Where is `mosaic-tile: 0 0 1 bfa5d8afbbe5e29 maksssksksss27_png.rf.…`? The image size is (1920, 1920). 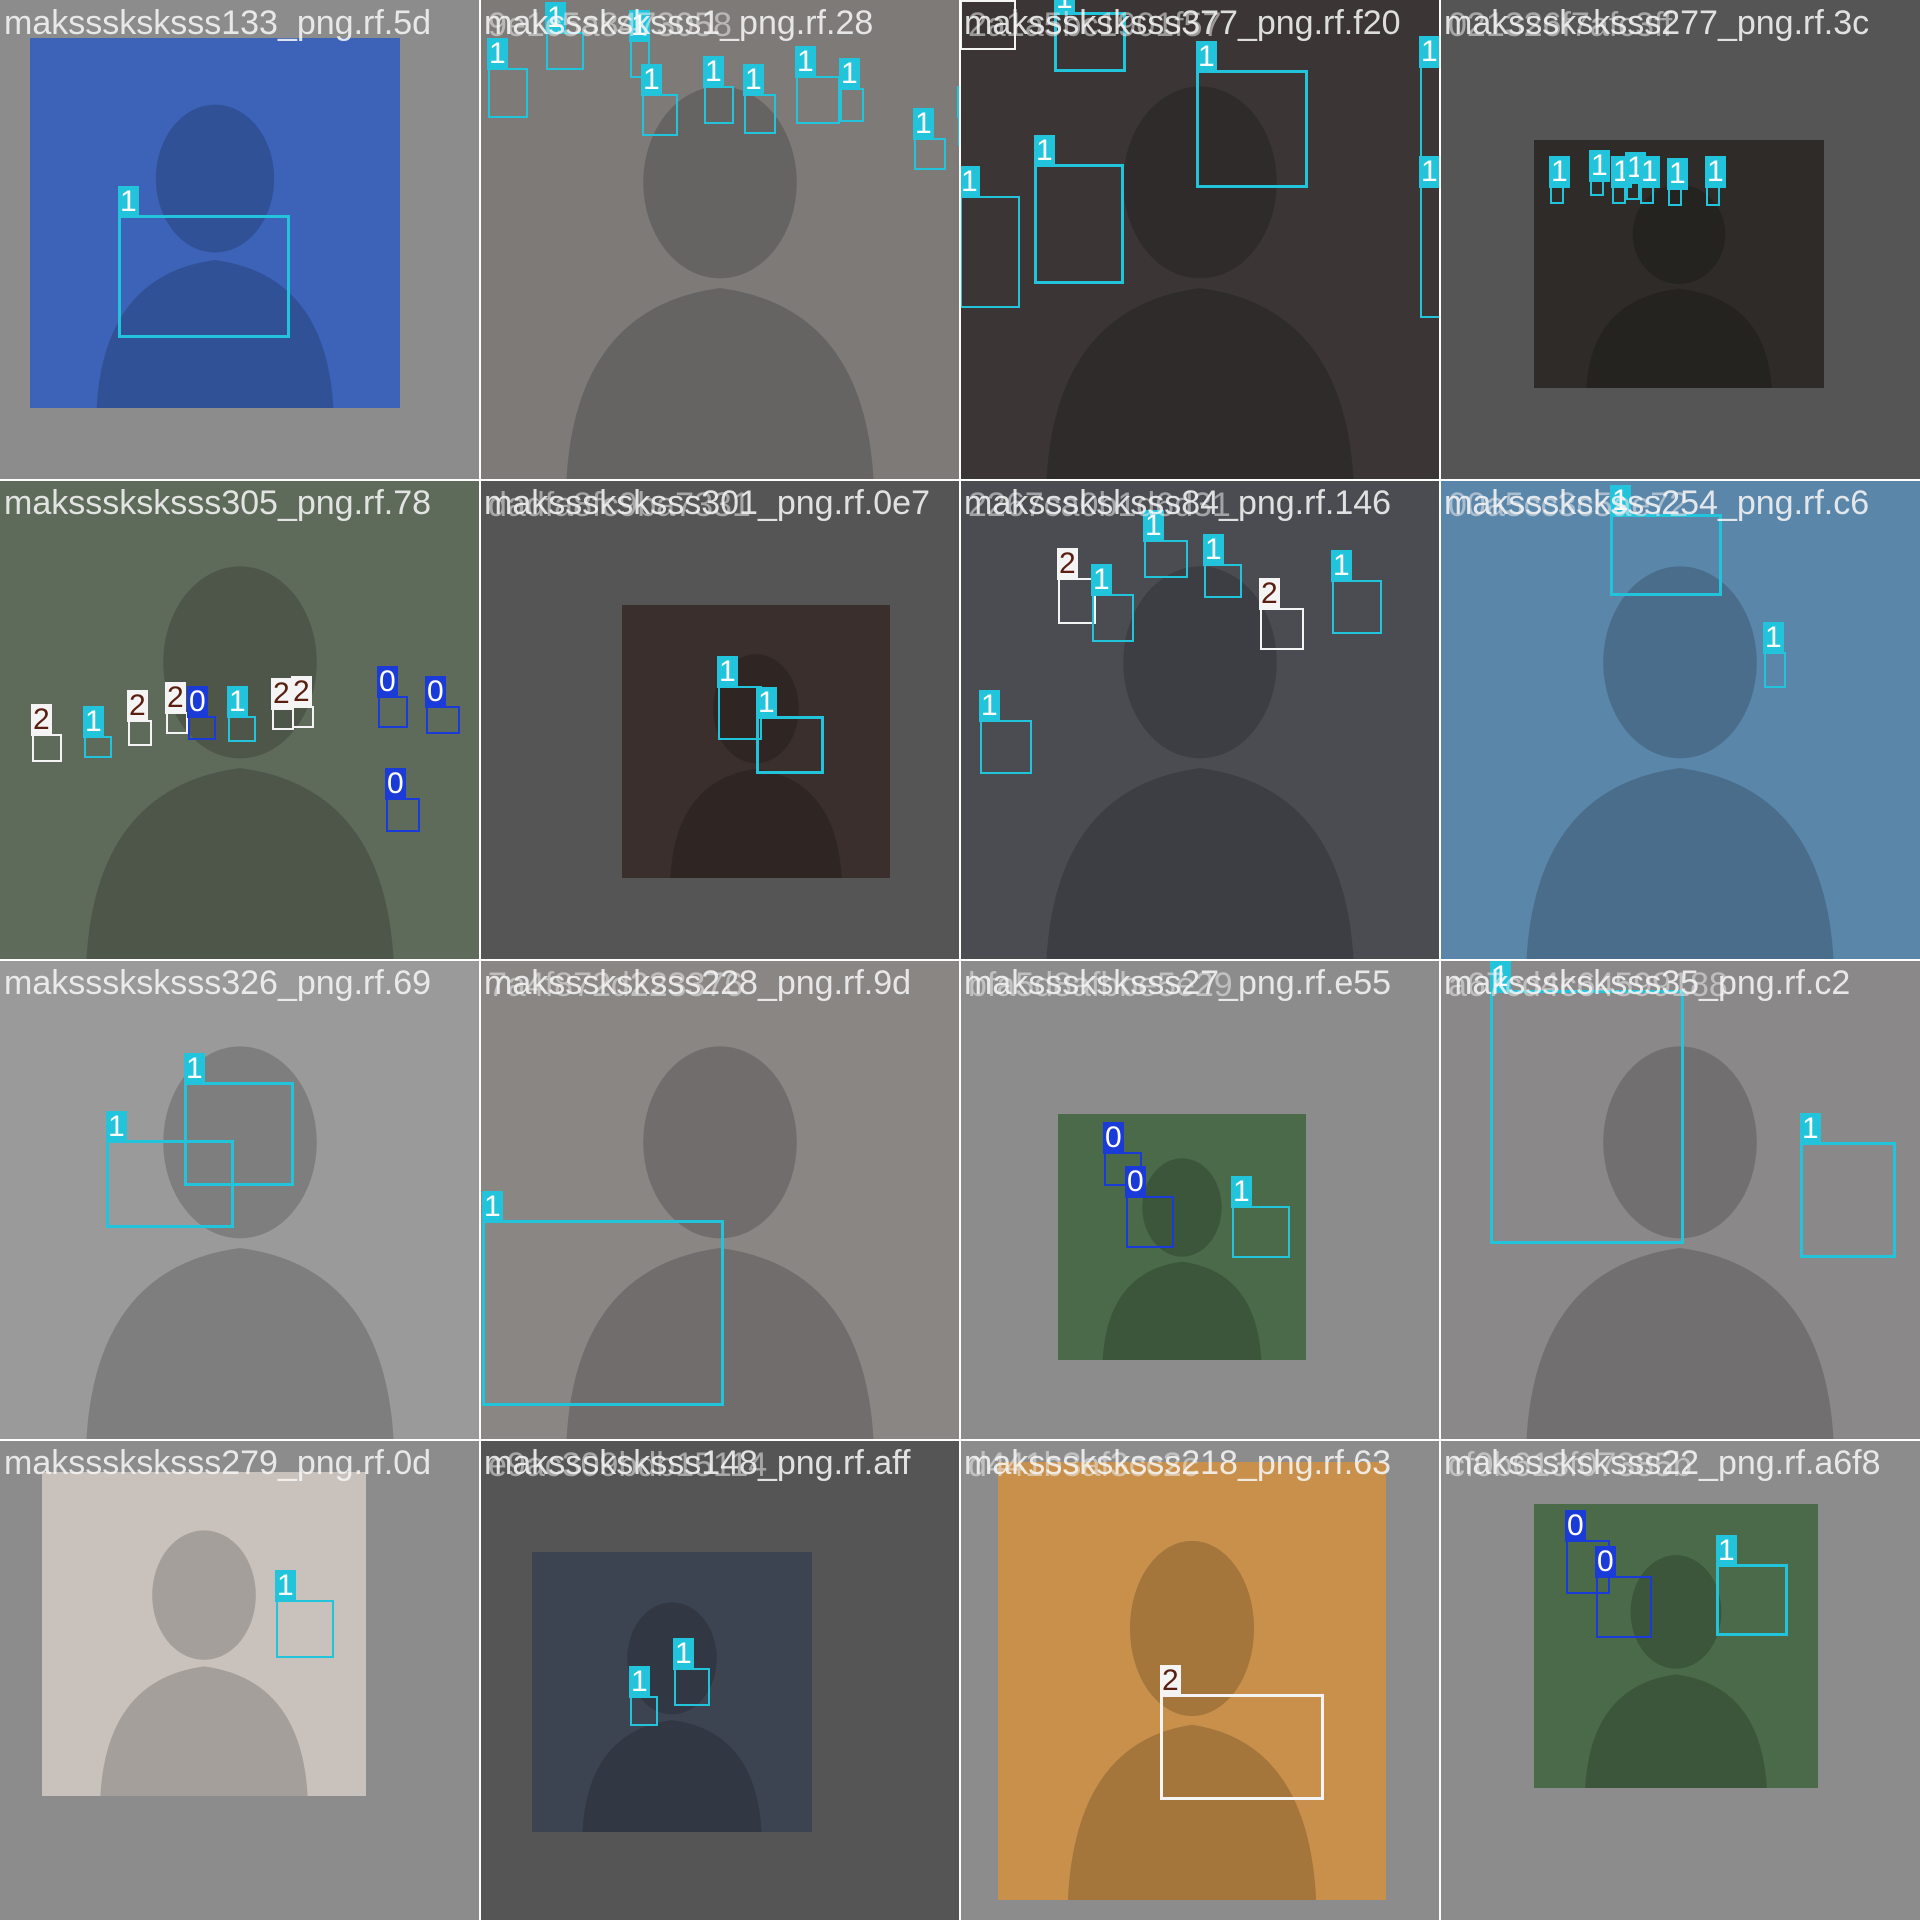
mosaic-tile: 0 0 1 bfa5d8afbbe5e29 maksssksksss27_png.rf.… is located at coordinates (1200, 1200).